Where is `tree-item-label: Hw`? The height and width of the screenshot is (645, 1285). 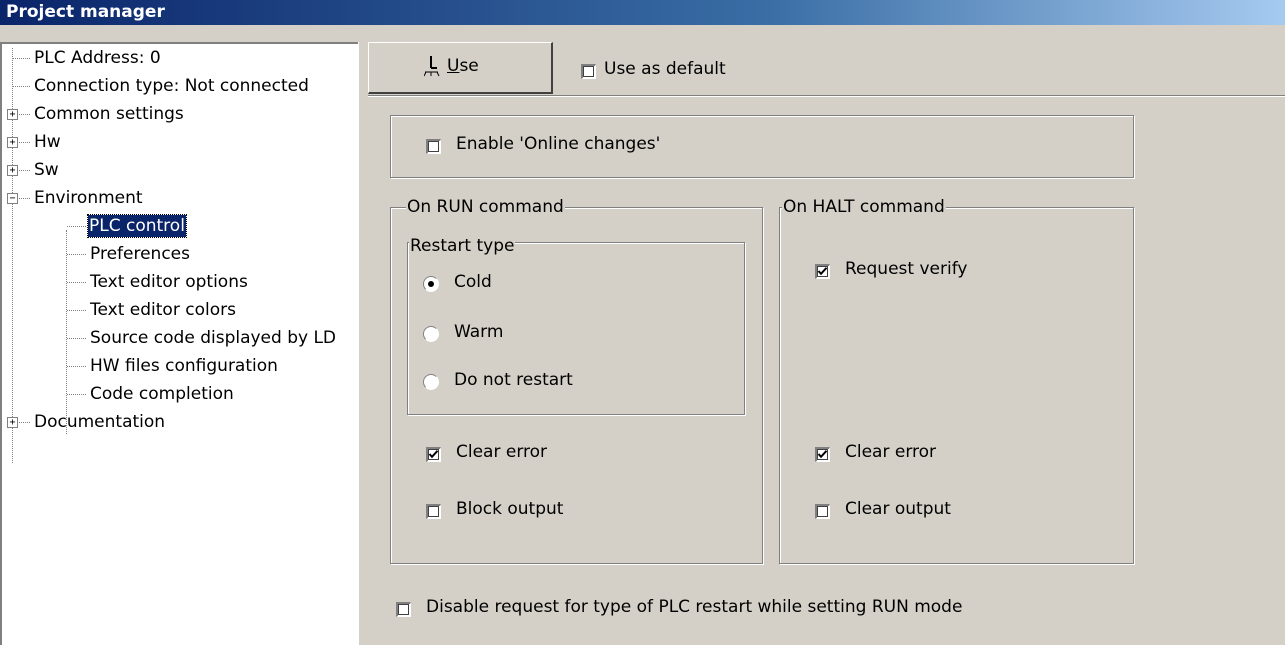
tree-item-label: Hw is located at coordinates (47, 142).